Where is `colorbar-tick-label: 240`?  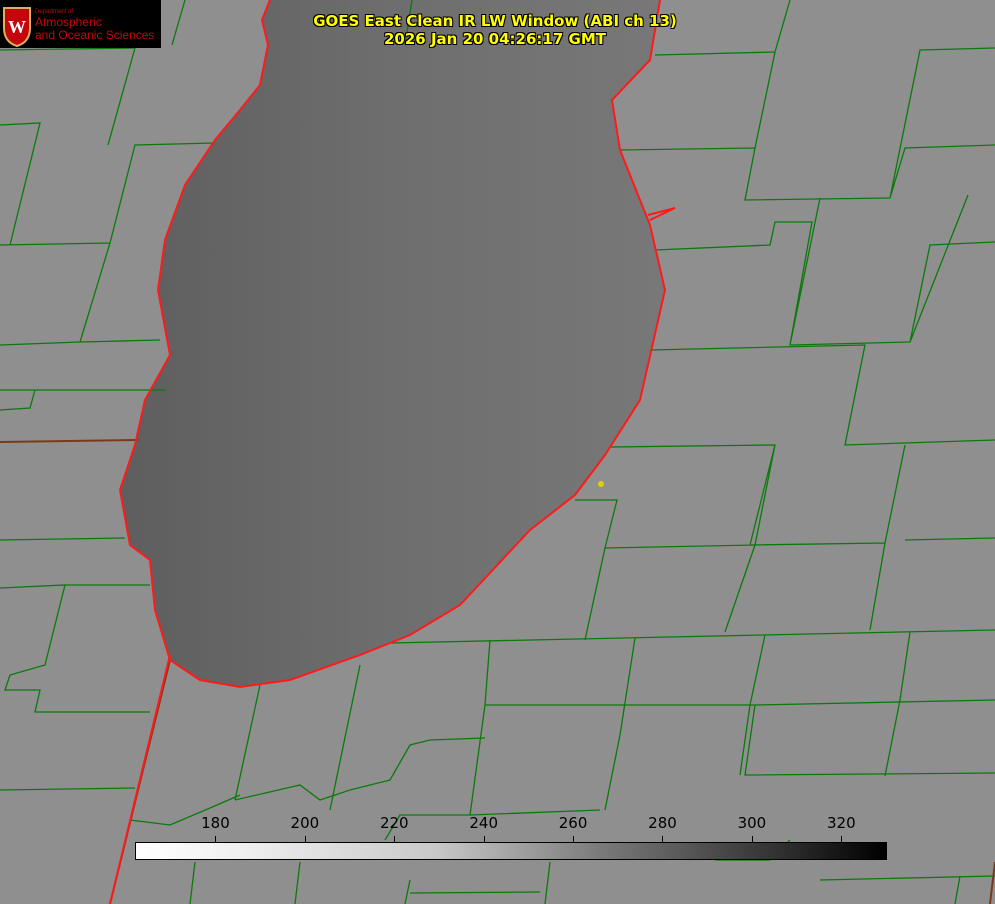
colorbar-tick-label: 240 is located at coordinates (483, 823).